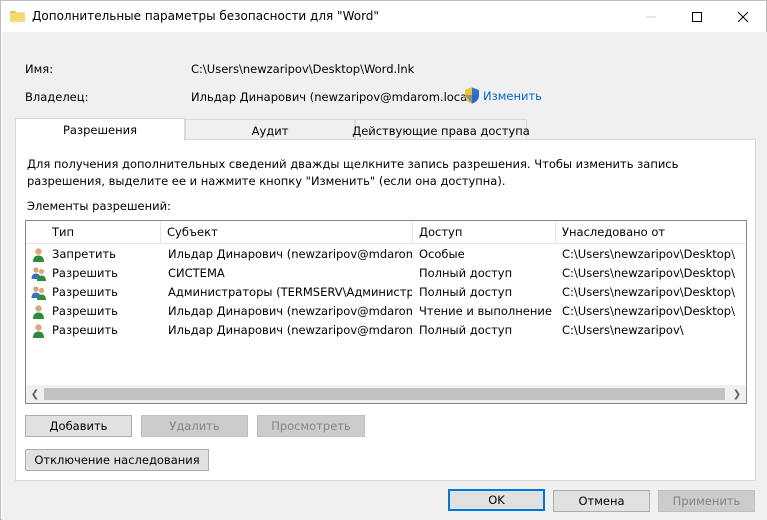 The image size is (767, 520). Describe the element at coordinates (17, 15) in the screenshot. I see `folder-icon` at that location.